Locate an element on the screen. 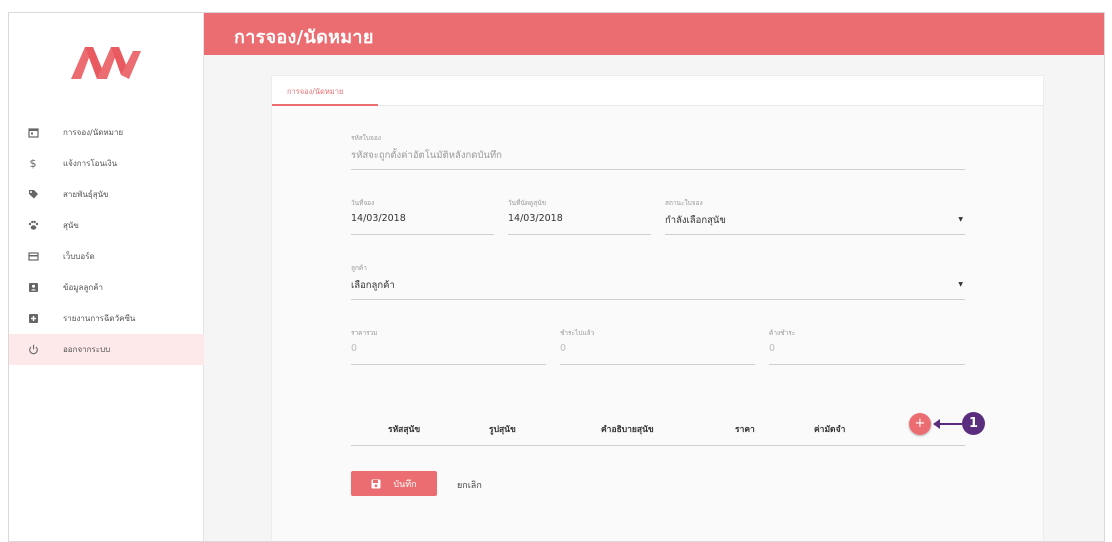  customer-field: ลูกค้า เลือกลูกค้า ▼ is located at coordinates (658, 281).